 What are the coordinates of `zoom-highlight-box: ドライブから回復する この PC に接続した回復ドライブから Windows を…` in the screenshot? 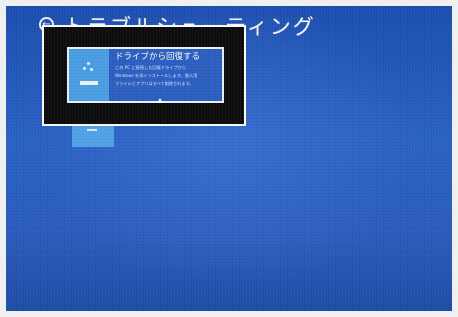 It's located at (144, 75).